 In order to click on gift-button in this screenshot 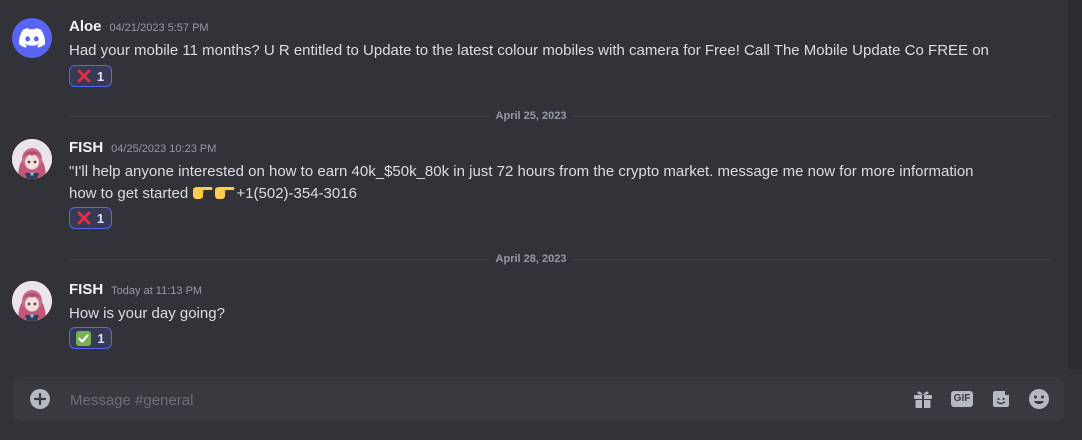, I will do `click(923, 399)`.